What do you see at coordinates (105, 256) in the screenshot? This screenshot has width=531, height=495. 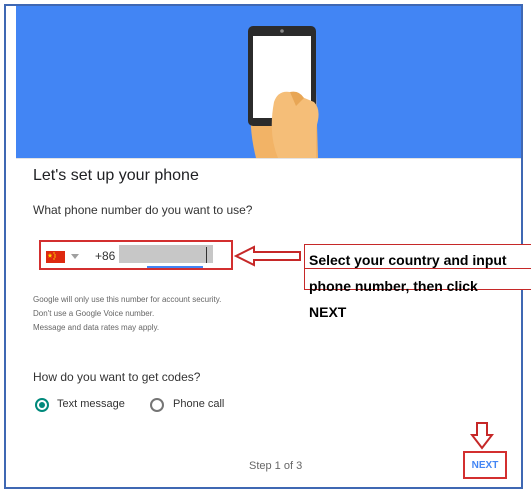 I see `country-code: +86` at bounding box center [105, 256].